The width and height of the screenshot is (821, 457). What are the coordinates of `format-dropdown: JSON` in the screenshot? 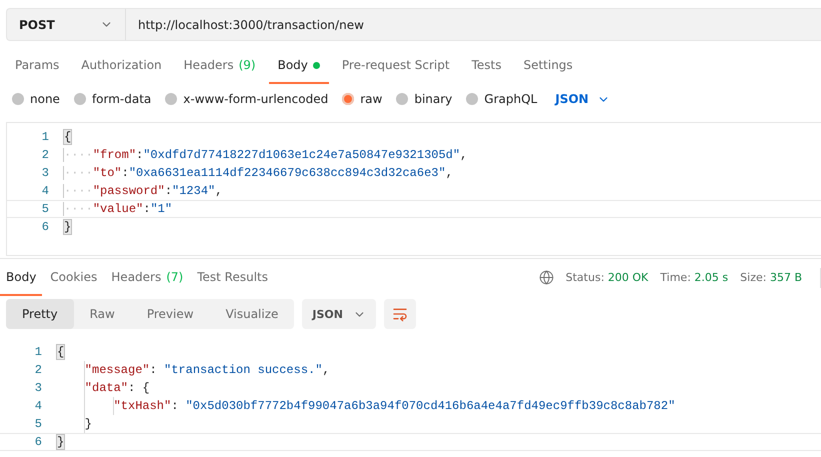 It's located at (580, 99).